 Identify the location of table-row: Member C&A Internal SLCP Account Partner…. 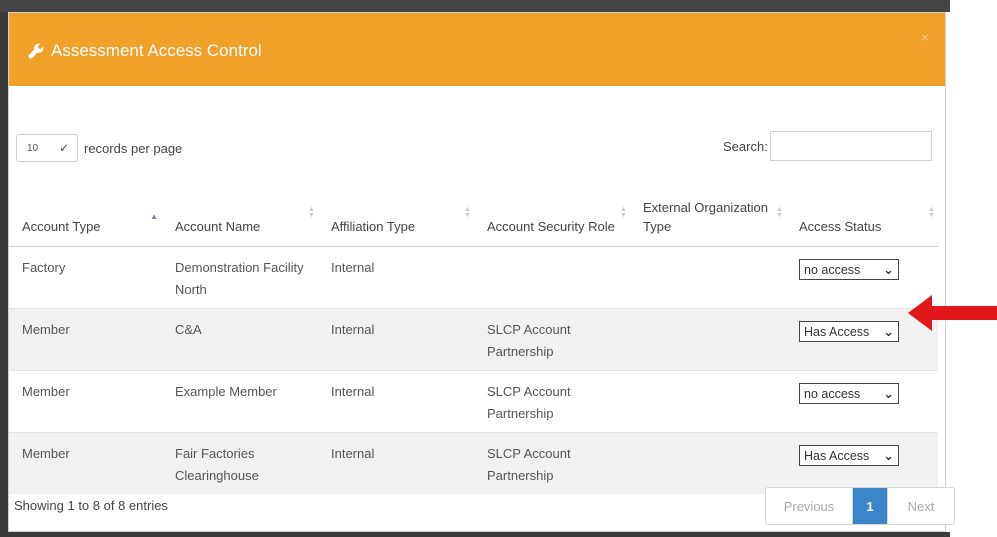
(473, 339).